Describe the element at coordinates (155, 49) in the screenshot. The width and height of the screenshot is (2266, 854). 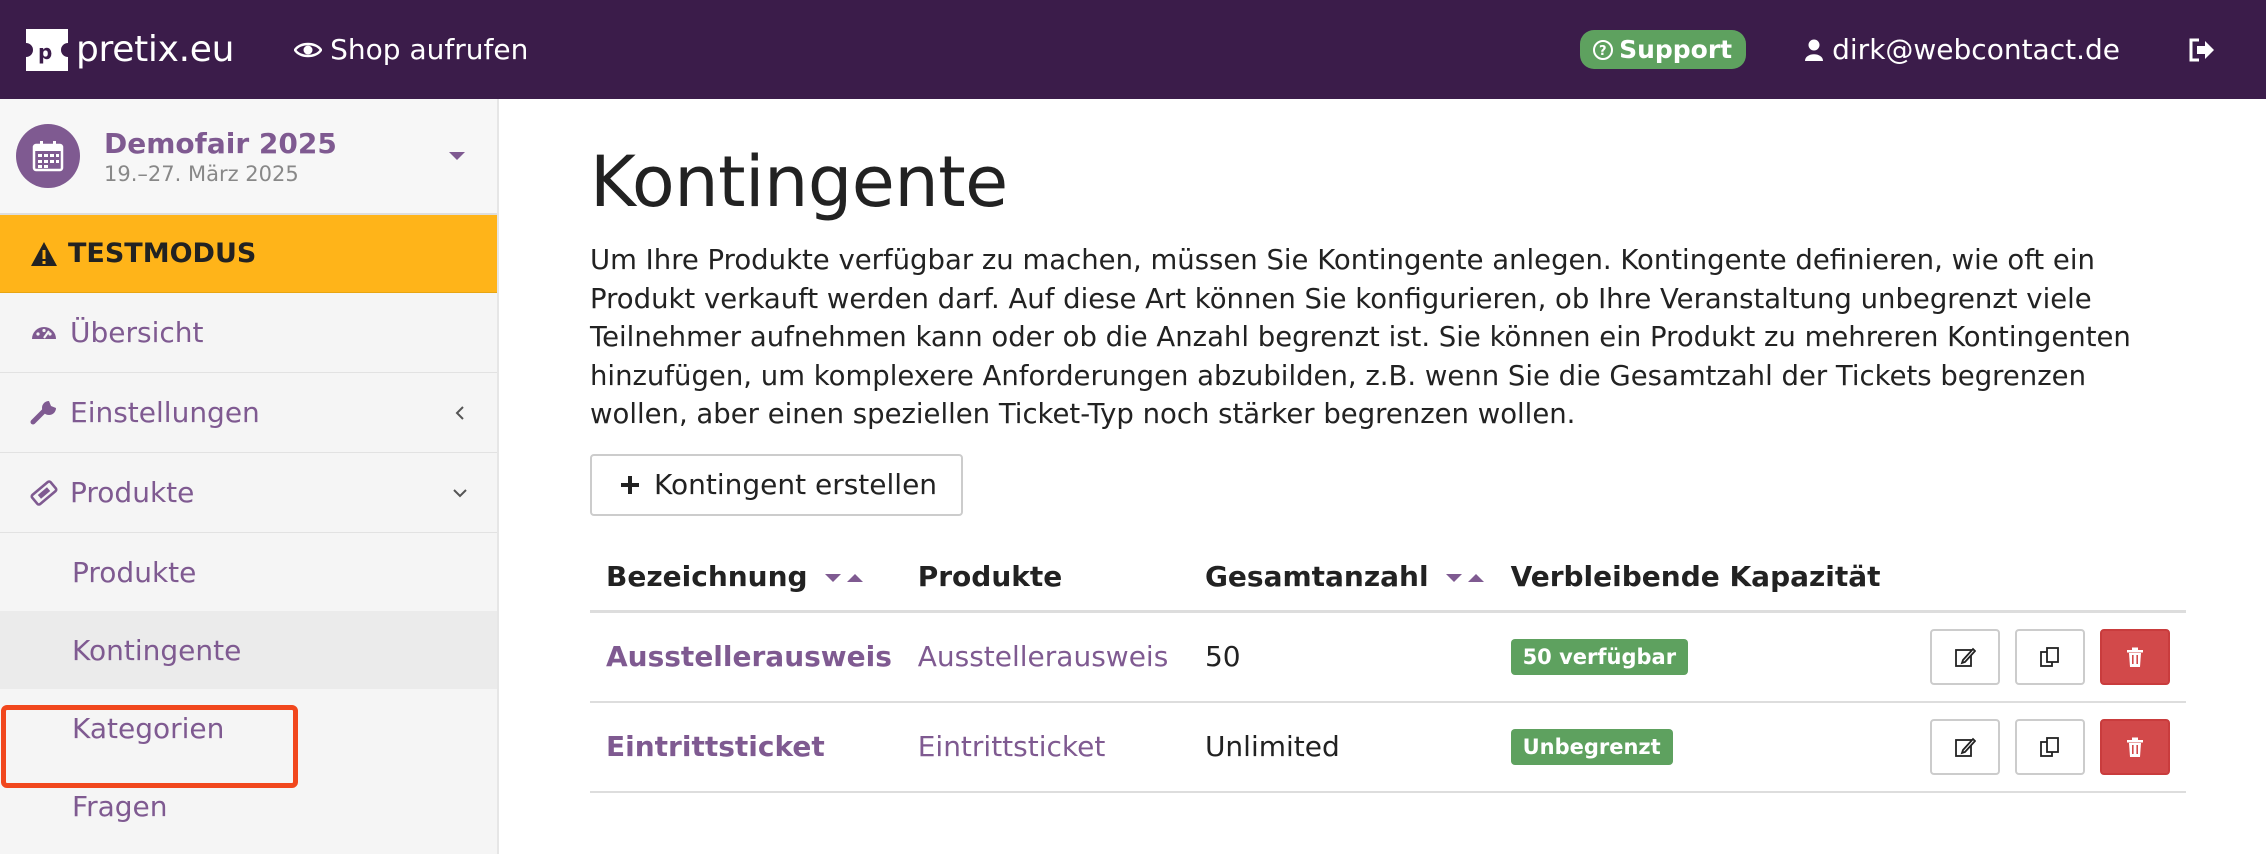
I see `brand-name: pretix.eu` at that location.